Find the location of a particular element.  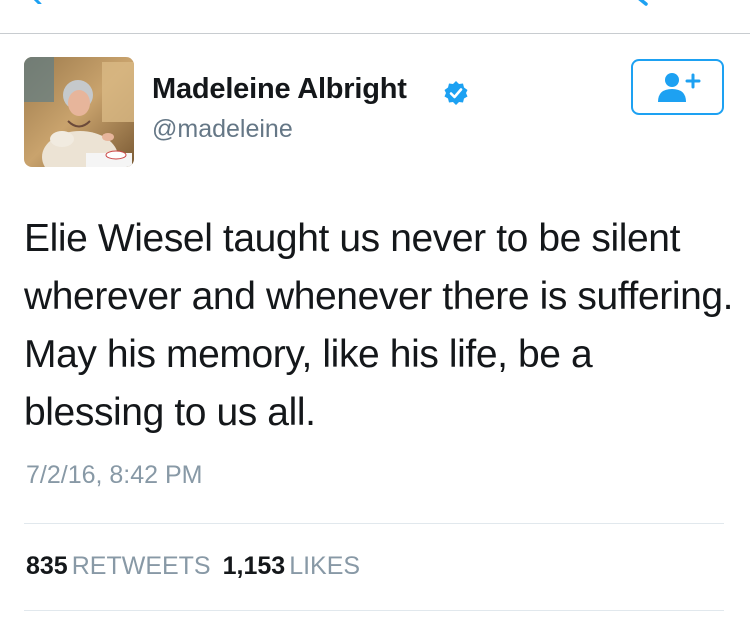

author-name: Madeleine Albright is located at coordinates (279, 89).